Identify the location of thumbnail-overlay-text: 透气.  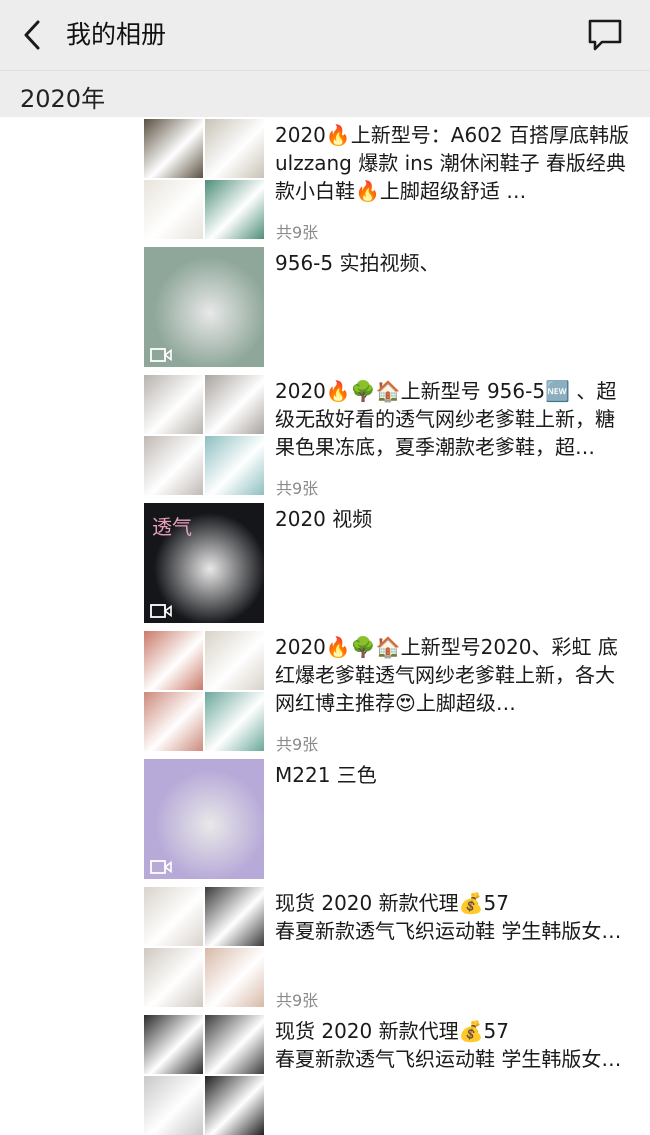
(172, 527).